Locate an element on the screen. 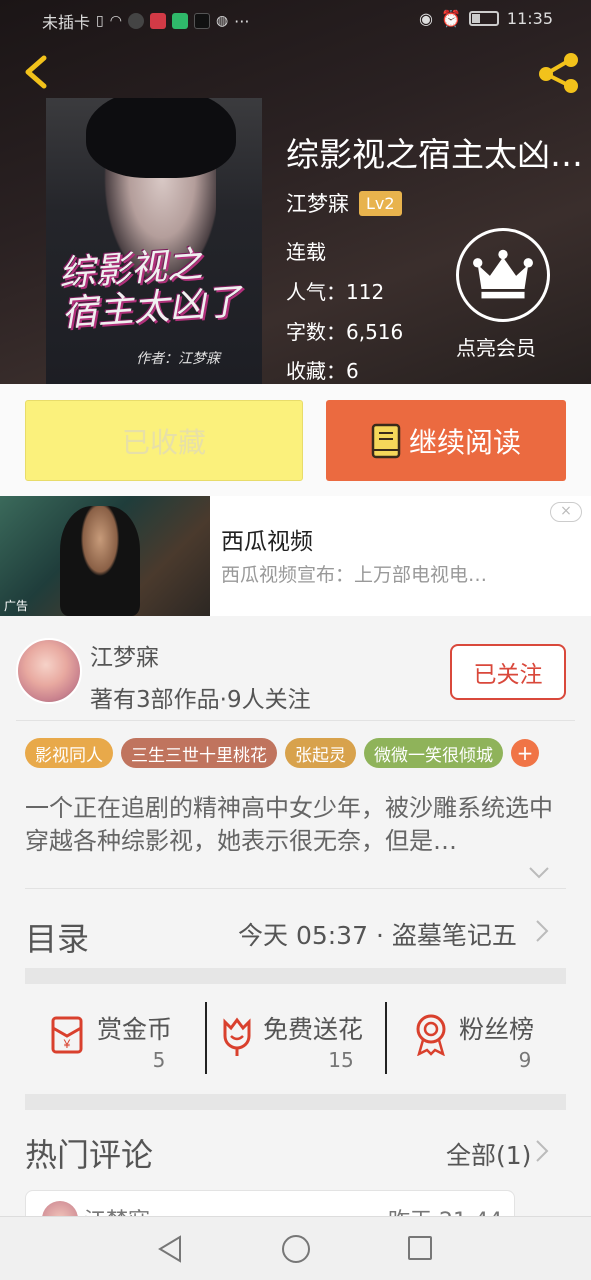  vip-button is located at coordinates (503, 275).